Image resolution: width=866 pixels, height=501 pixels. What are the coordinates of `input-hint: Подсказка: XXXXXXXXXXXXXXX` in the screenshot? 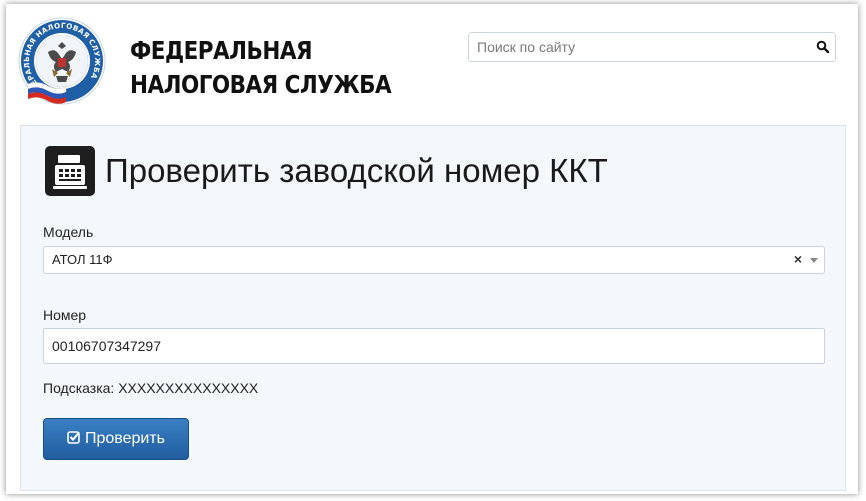 It's located at (151, 388).